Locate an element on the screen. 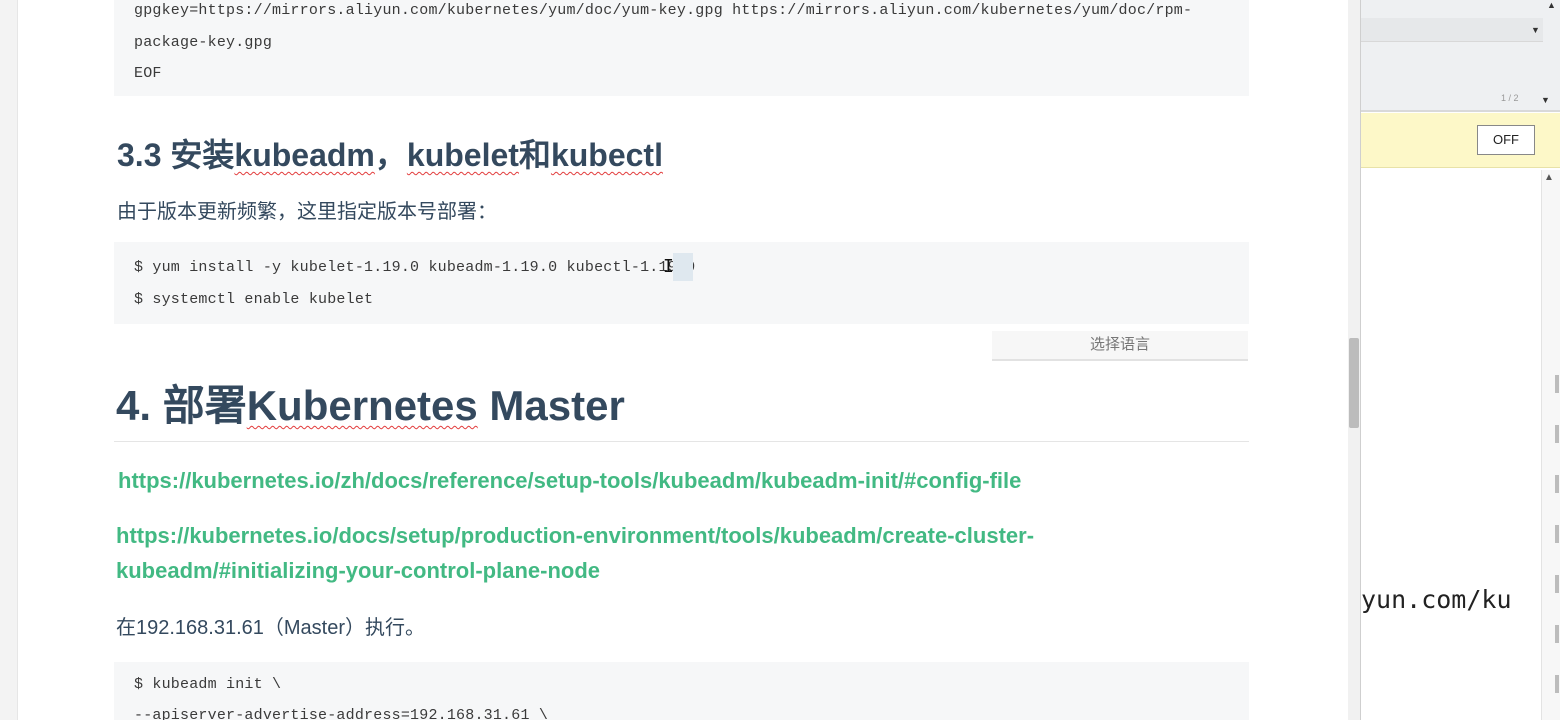  spellcheck-word: Kubernetes is located at coordinates (362, 405).